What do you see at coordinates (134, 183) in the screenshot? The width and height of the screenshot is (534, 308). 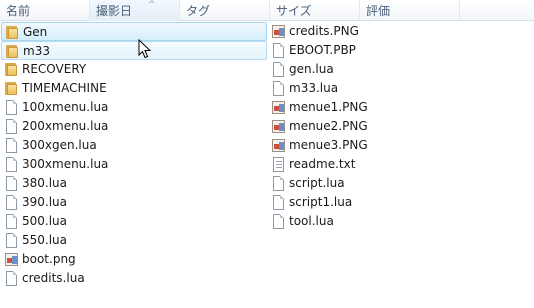 I see `file-item: 380.lua` at bounding box center [134, 183].